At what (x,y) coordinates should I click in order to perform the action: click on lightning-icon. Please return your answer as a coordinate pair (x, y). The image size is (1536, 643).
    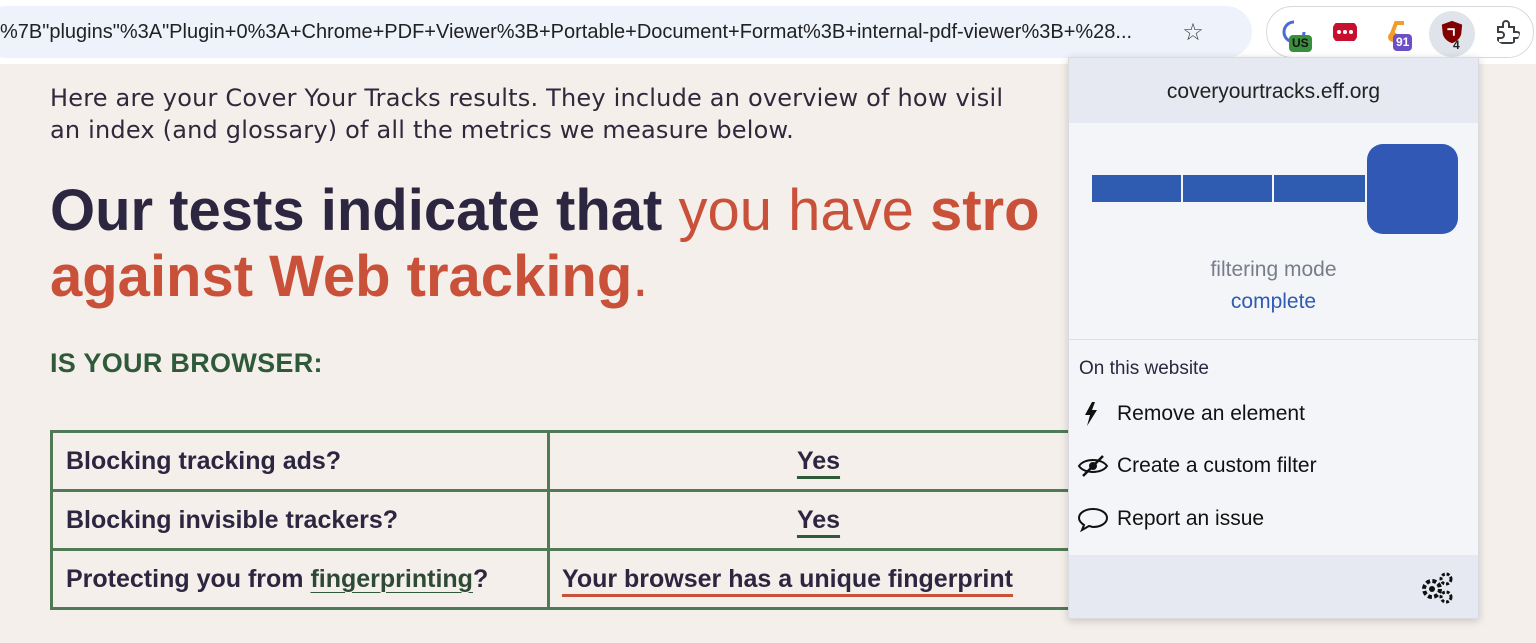
    Looking at the image, I should click on (1091, 414).